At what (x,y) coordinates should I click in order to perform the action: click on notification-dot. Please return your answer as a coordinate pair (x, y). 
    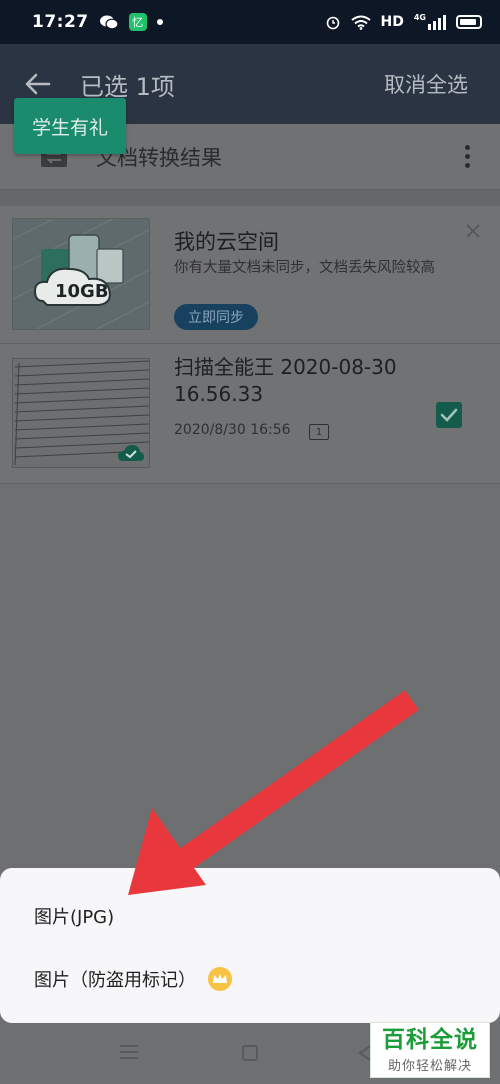
    Looking at the image, I should click on (159, 22).